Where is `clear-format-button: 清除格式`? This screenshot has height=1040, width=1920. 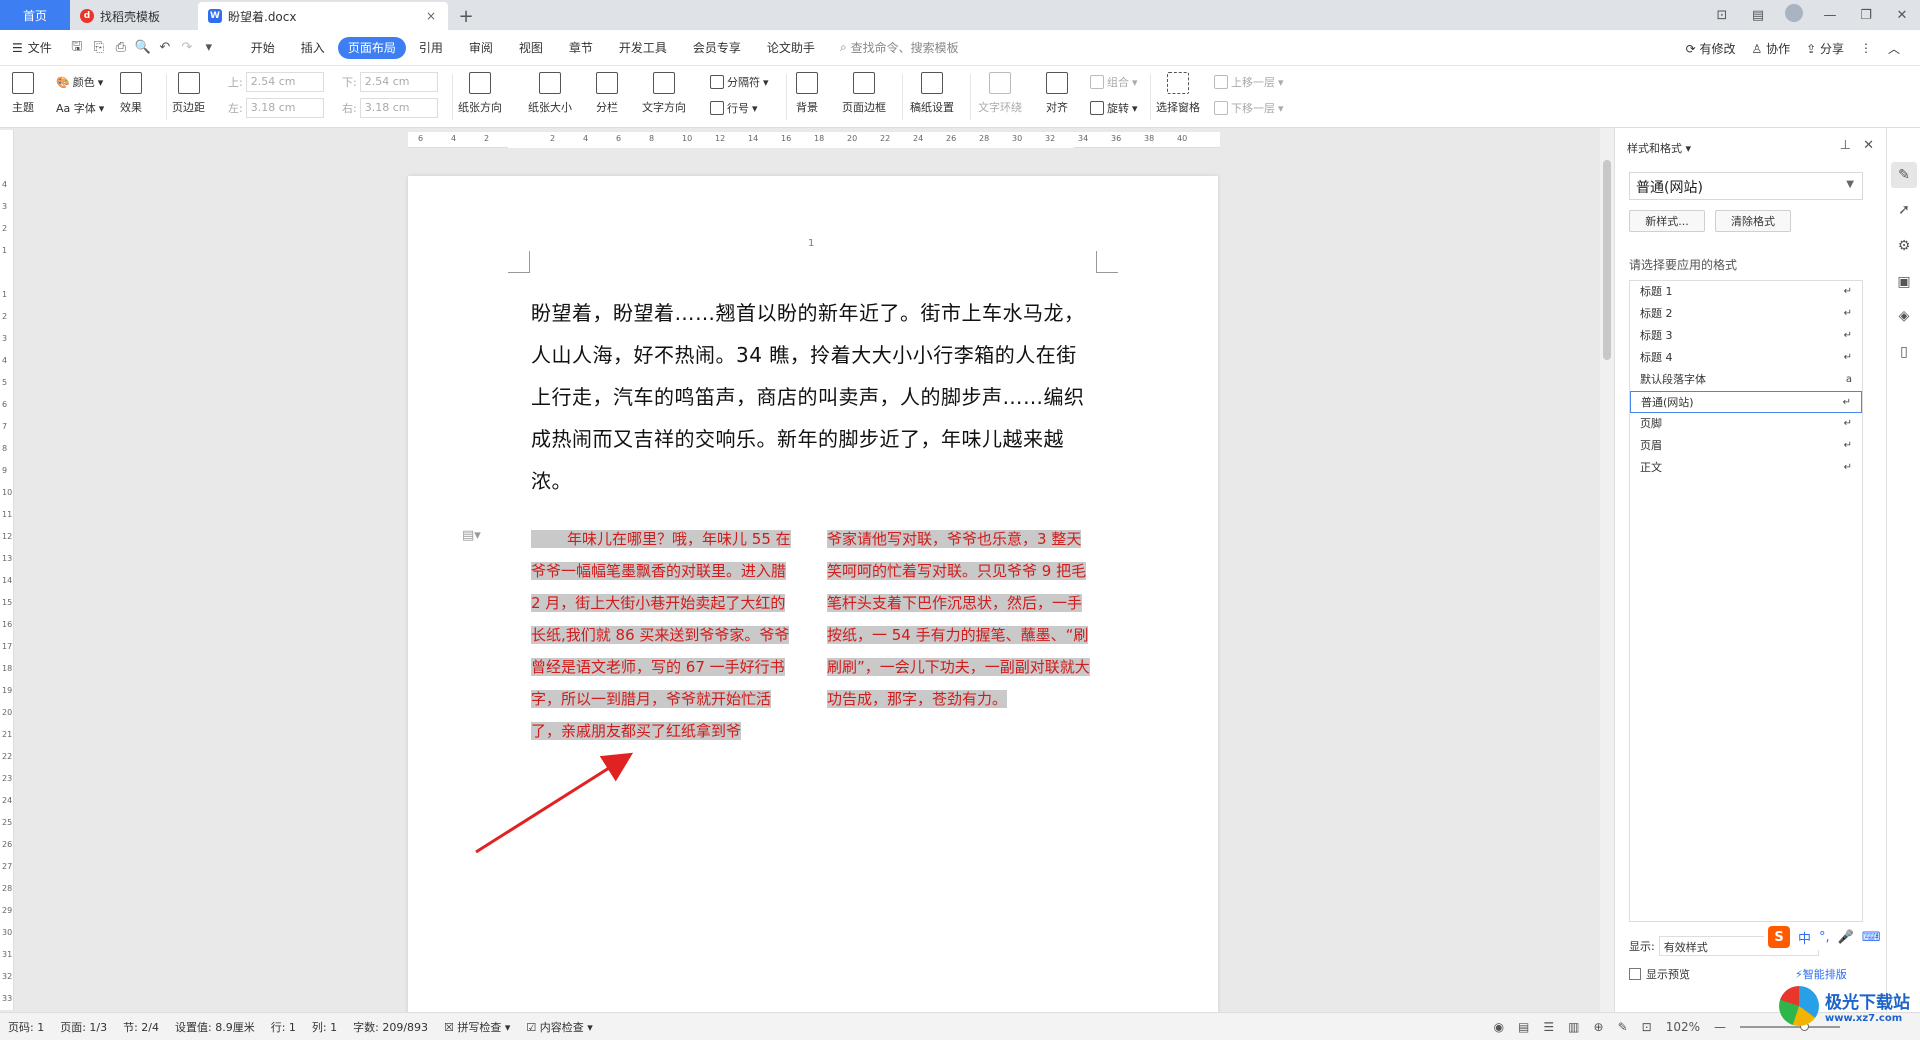 clear-format-button: 清除格式 is located at coordinates (1753, 221).